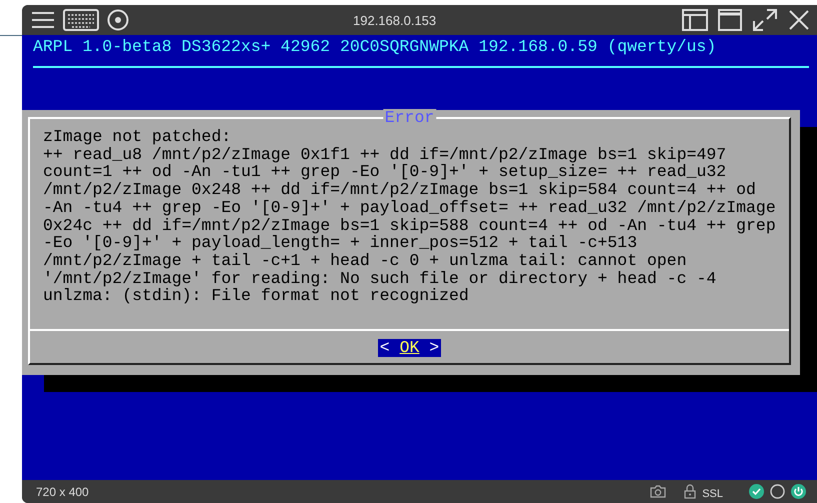  I want to click on message-line: -An -tu4 ++ grep -Eo '[0-9]+' + payload_offset= ++ read_u32 /mnt/p2/zImage, so click(410, 207).